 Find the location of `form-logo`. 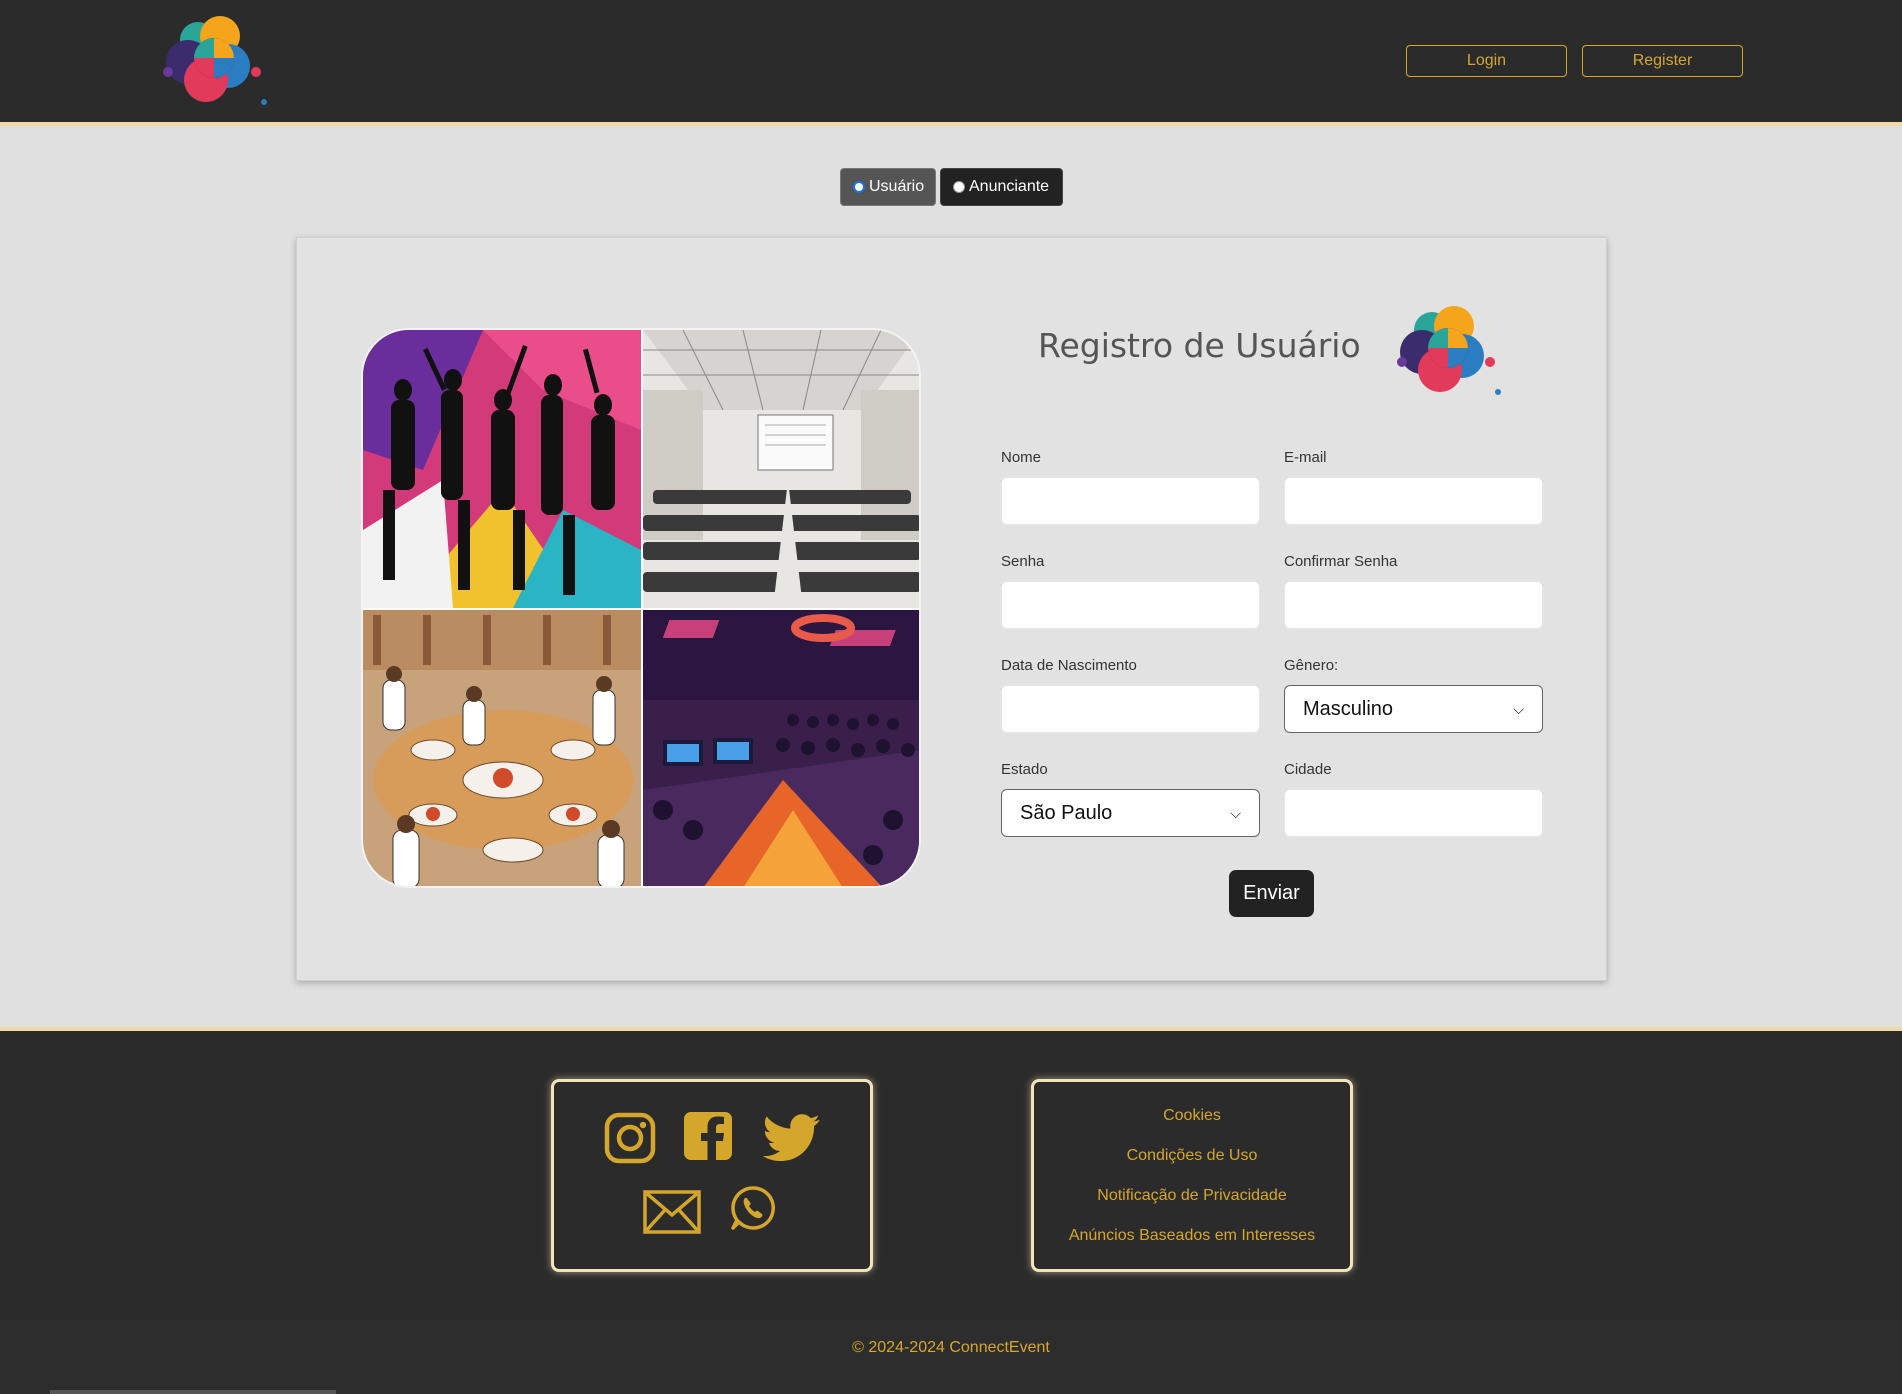

form-logo is located at coordinates (1449, 350).